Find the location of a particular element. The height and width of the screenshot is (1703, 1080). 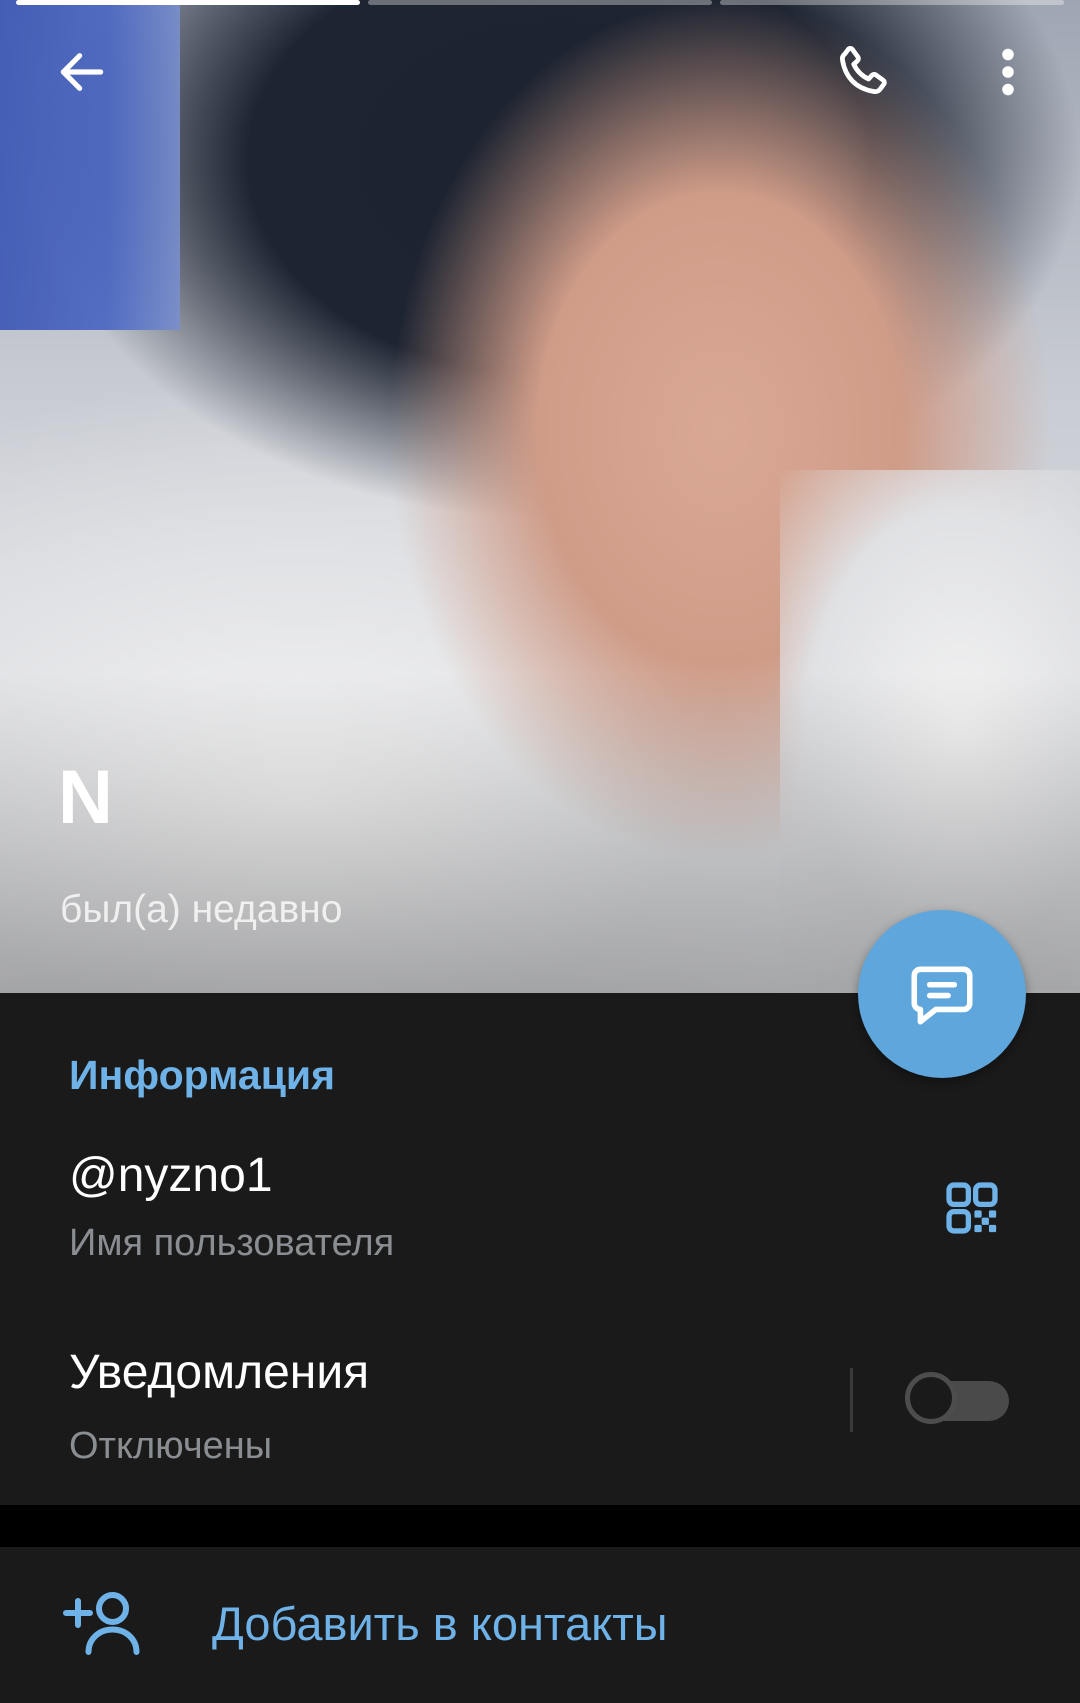

notifications-status: Отключены is located at coordinates (171, 1446).